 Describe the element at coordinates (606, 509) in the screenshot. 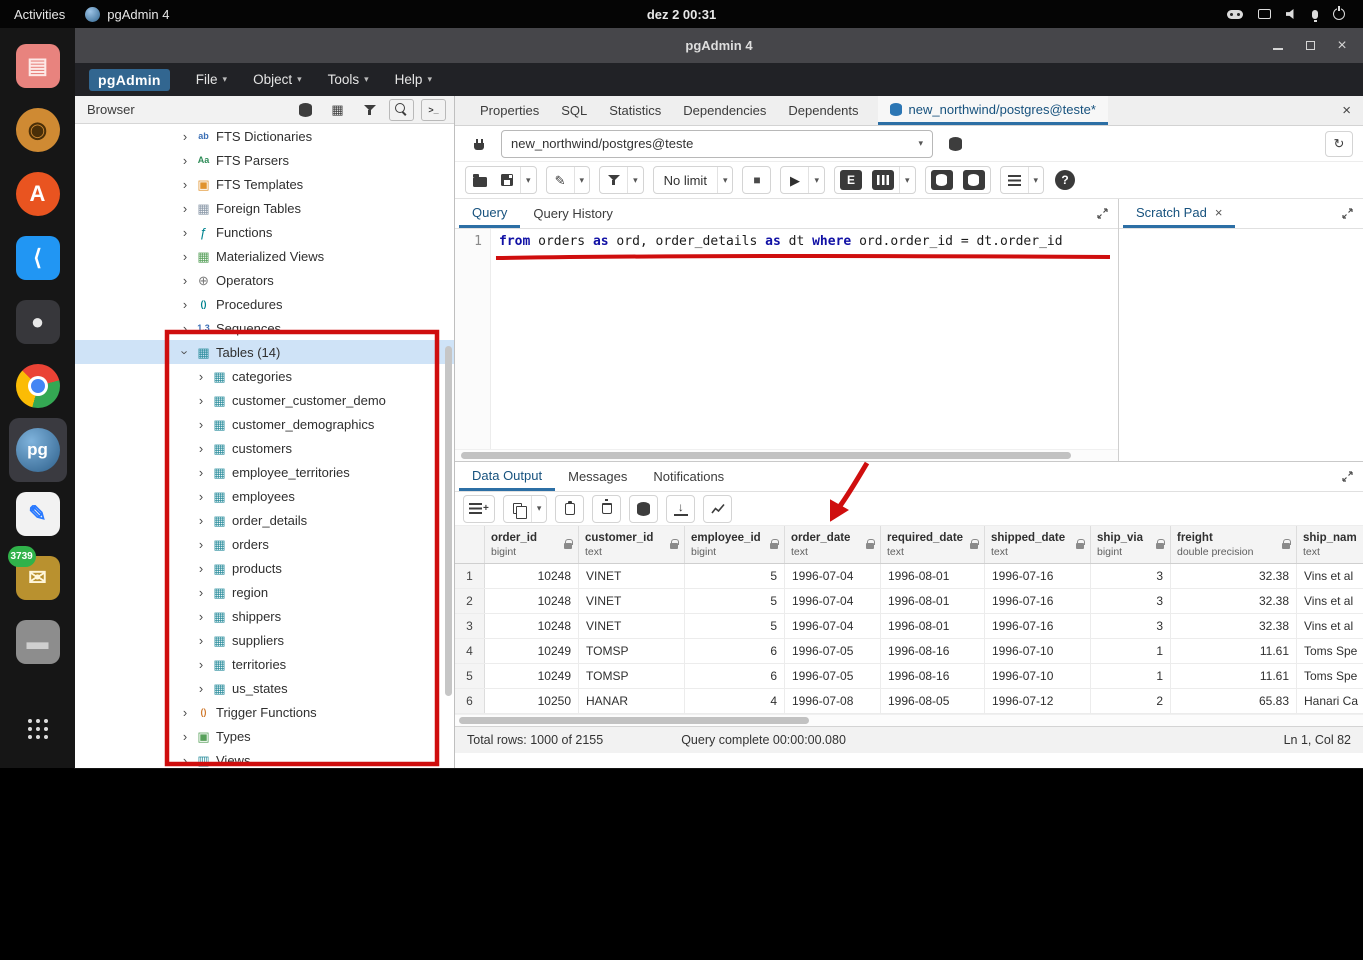

I see `delete-row-button` at that location.